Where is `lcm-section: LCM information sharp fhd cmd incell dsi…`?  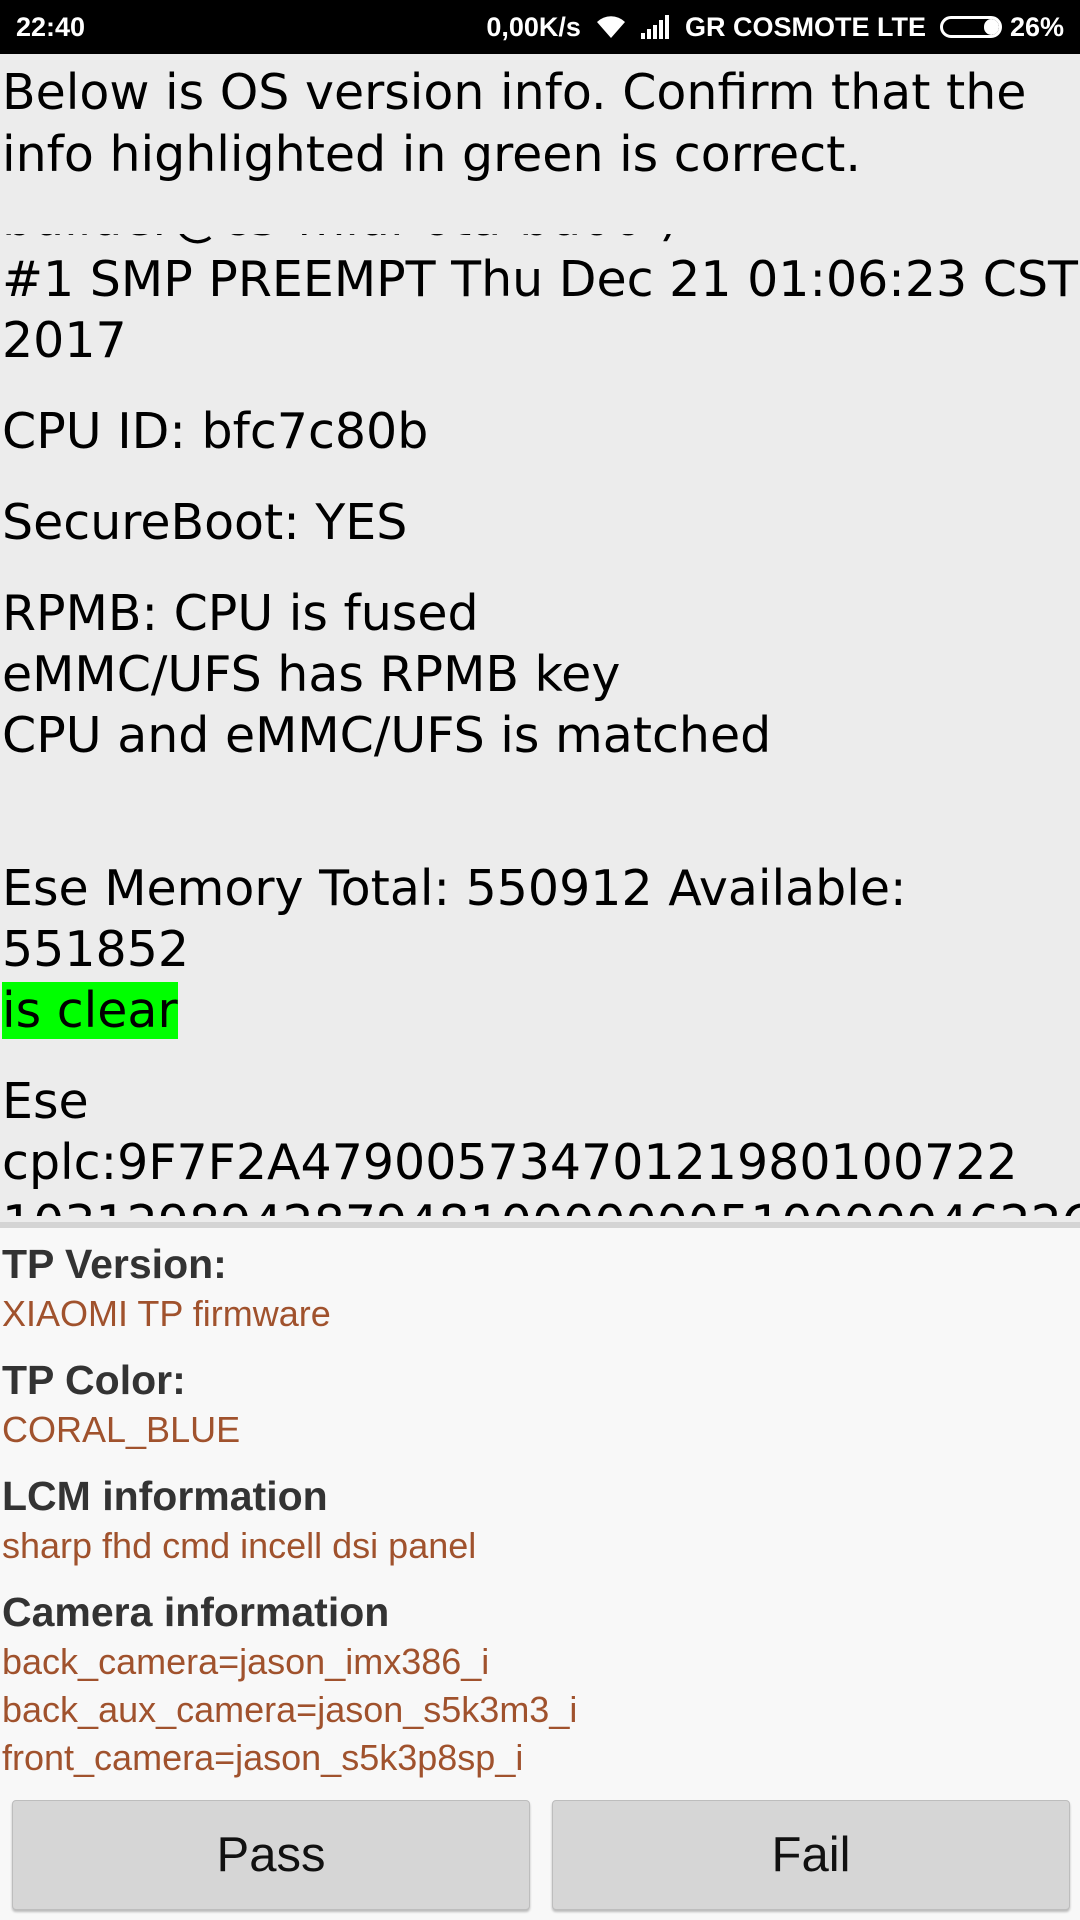
lcm-section: LCM information sharp fhd cmd incell dsi… is located at coordinates (540, 1520).